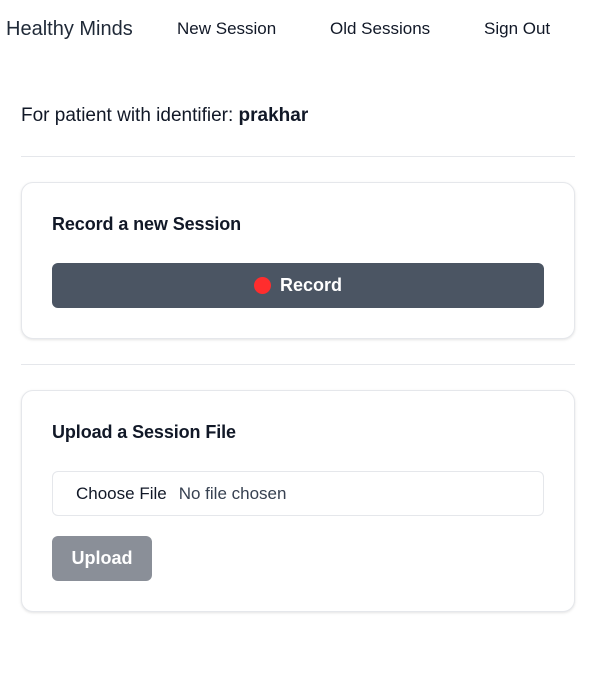  What do you see at coordinates (130, 115) in the screenshot?
I see `patient-prefix: For patient with identifier:` at bounding box center [130, 115].